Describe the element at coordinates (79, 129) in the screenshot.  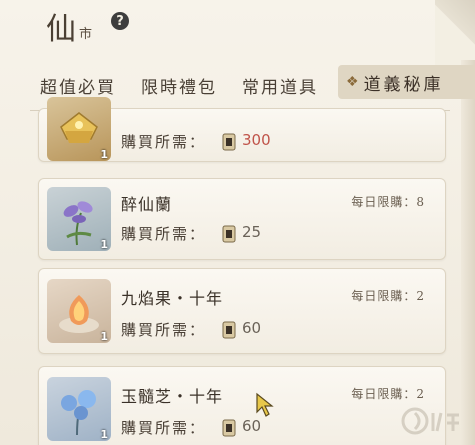
I see `gold-treasure-icon: 1` at that location.